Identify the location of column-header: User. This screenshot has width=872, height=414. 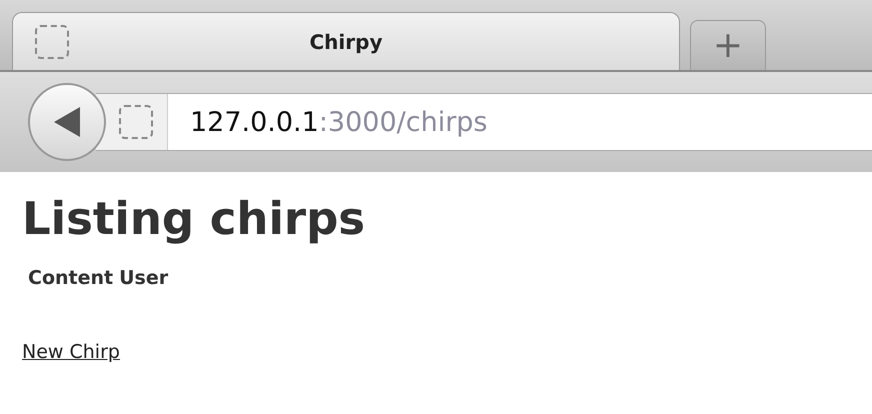
(143, 278).